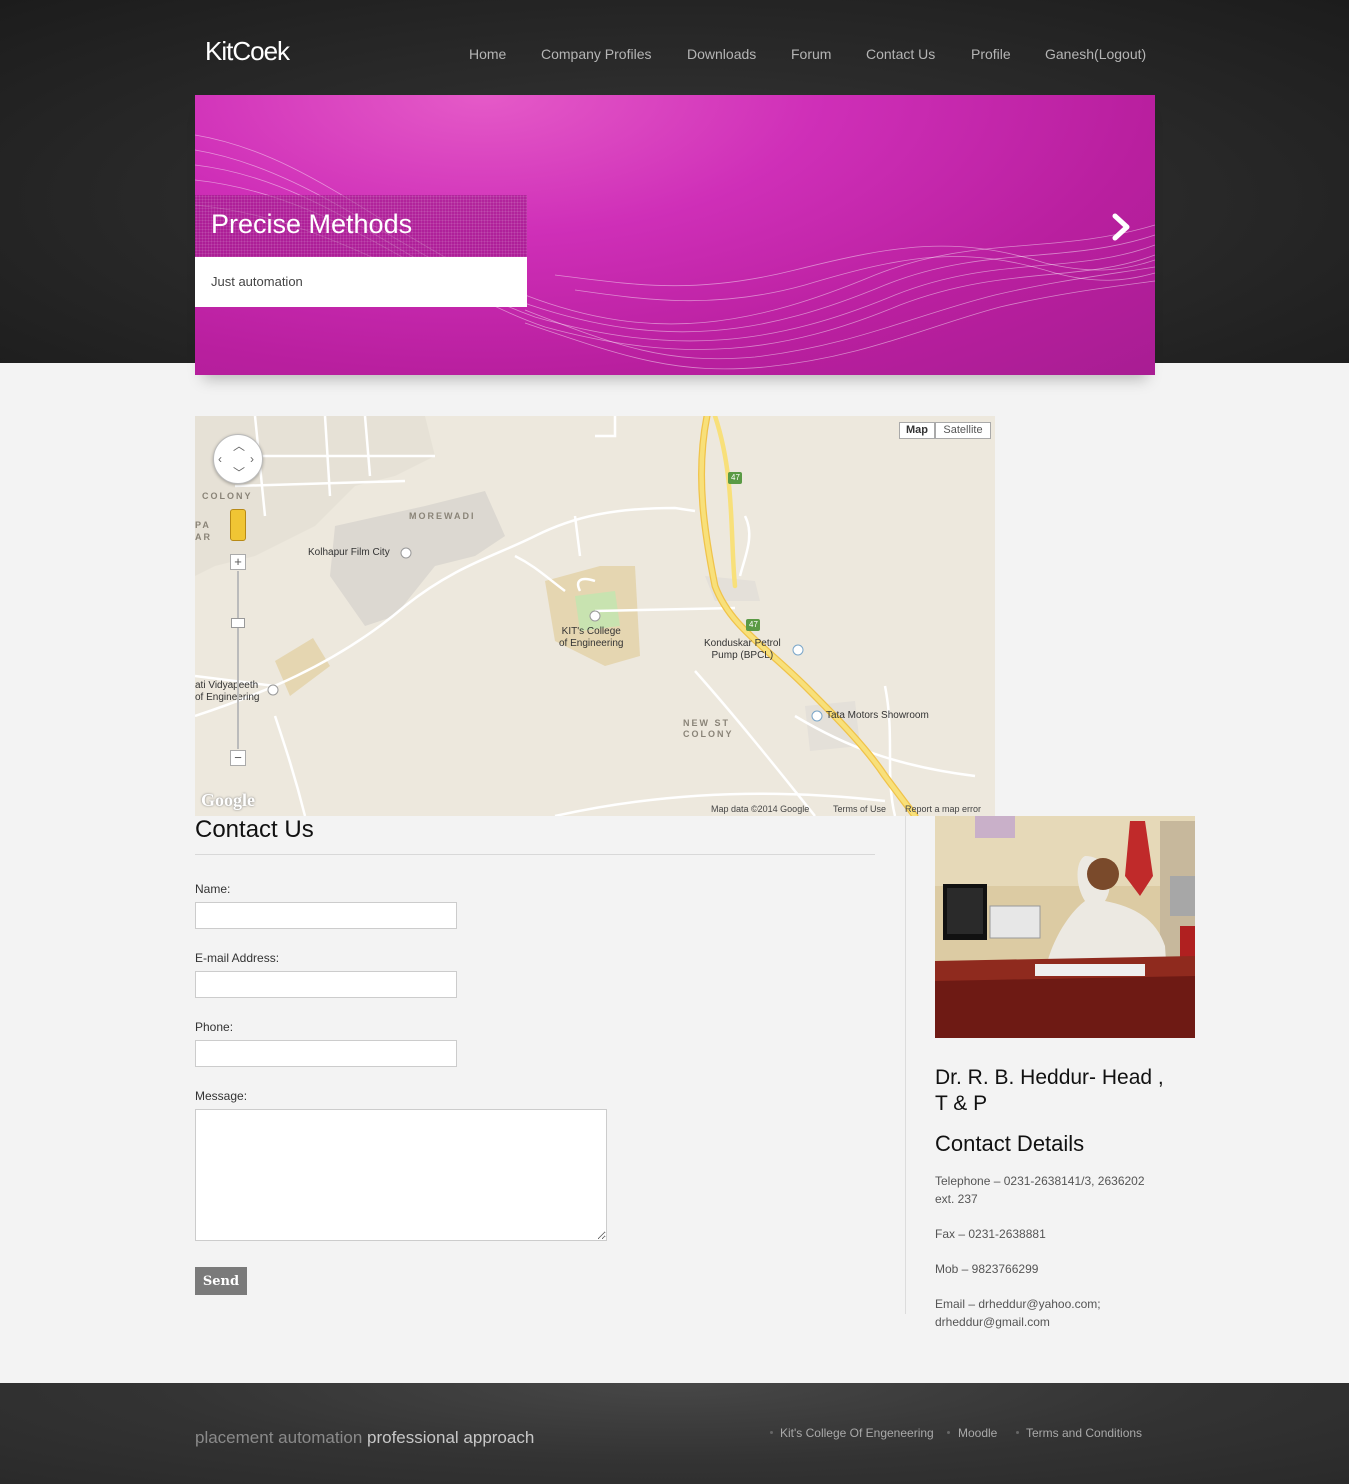 The image size is (1349, 1484). I want to click on hero-slider: Precise Methods Just automation, so click(675, 235).